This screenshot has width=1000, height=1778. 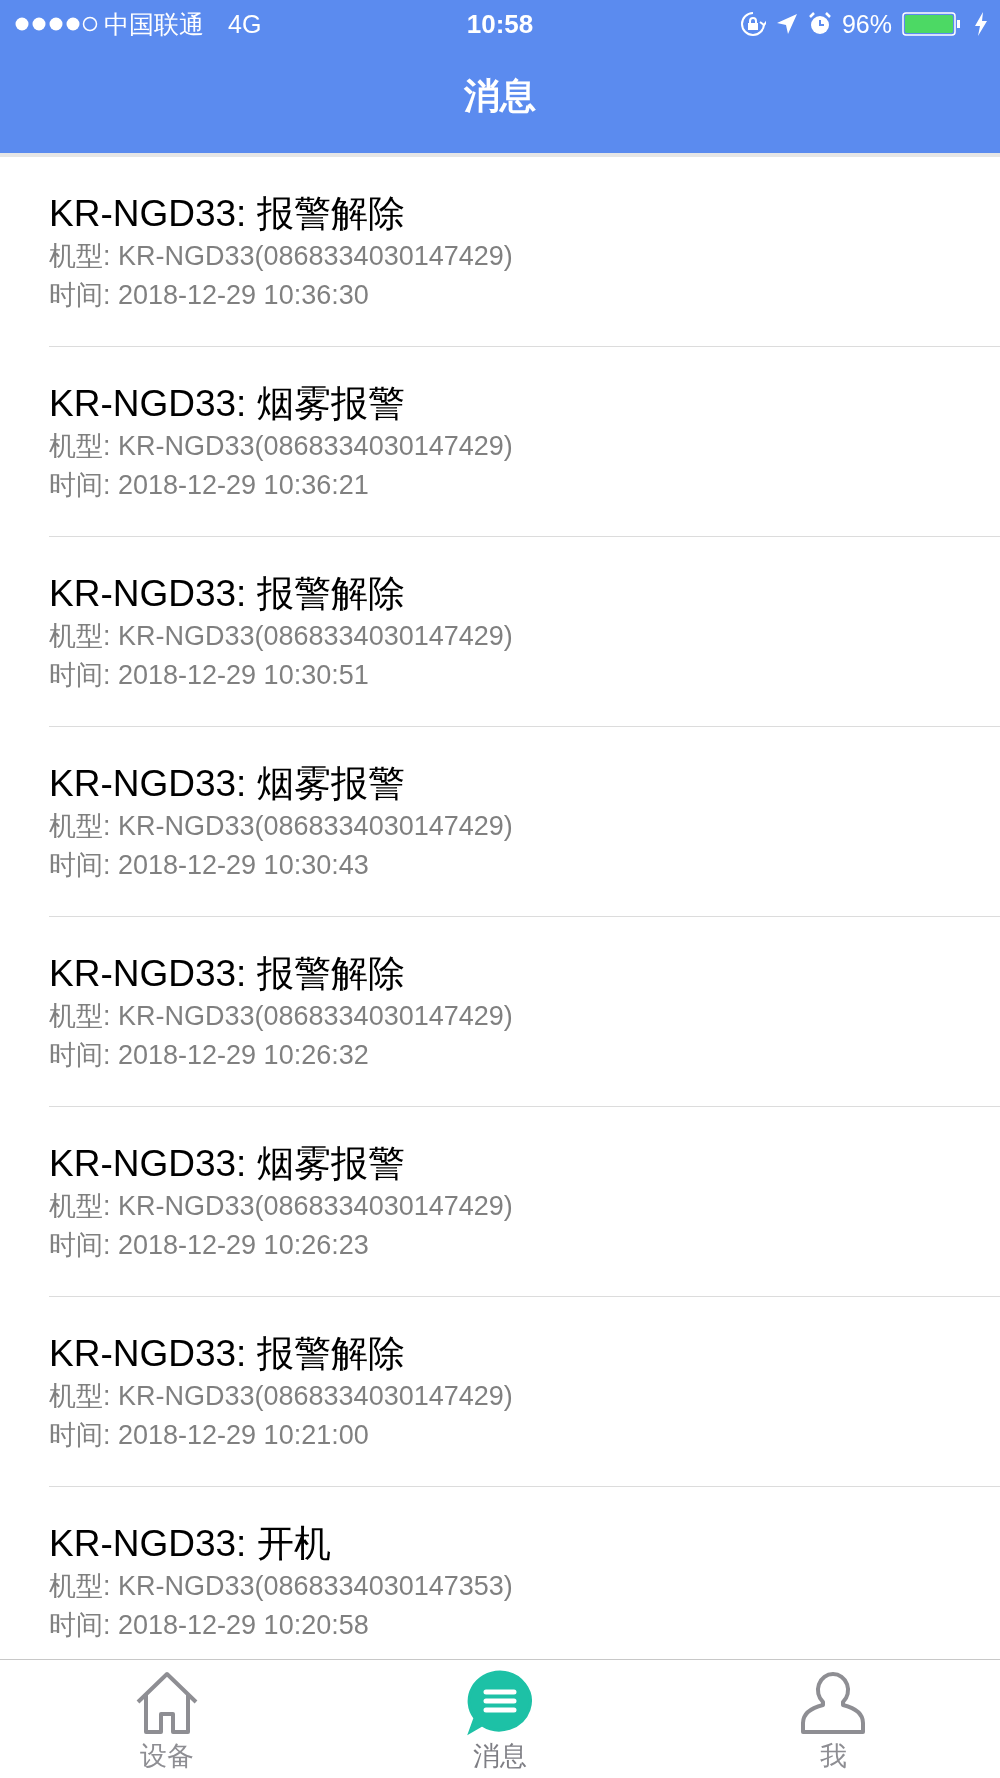 What do you see at coordinates (524, 252) in the screenshot?
I see `message-item: KR-NGD33: 报警解除 机型: KR-NGD33(0868334030147429) 时间: 2018-12-29 10:36:30` at bounding box center [524, 252].